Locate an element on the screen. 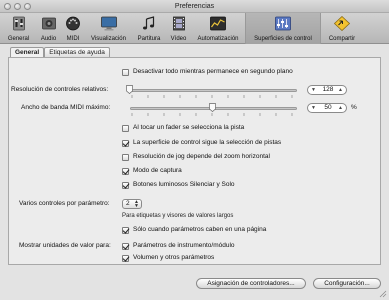 The height and width of the screenshot is (300, 389). toolbar-label: Compartir is located at coordinates (342, 39).